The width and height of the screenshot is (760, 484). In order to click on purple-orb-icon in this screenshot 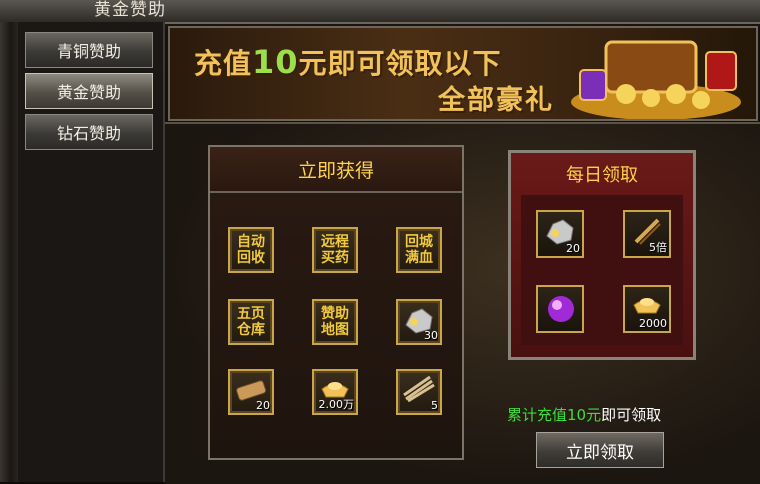, I will do `click(561, 309)`.